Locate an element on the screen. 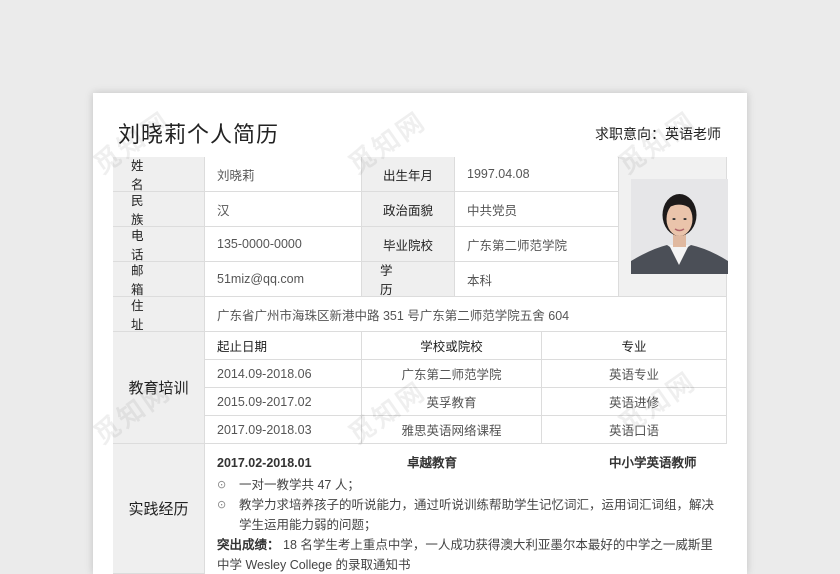 The height and width of the screenshot is (574, 840). politics-label: 政治面貌 is located at coordinates (408, 209).